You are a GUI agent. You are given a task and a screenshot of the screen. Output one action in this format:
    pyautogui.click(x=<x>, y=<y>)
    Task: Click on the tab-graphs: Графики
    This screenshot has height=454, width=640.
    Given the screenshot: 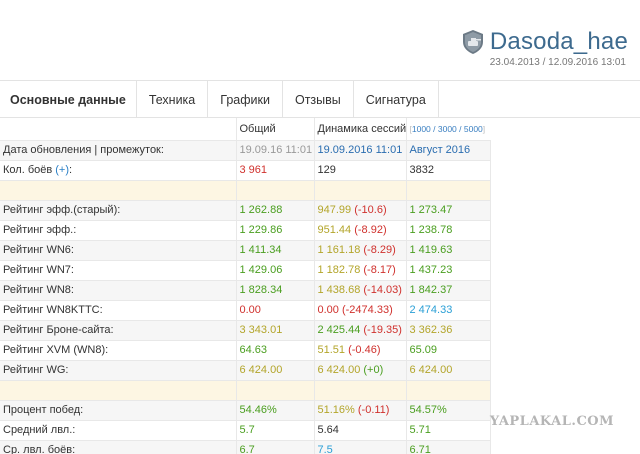 What is the action you would take?
    pyautogui.click(x=245, y=99)
    